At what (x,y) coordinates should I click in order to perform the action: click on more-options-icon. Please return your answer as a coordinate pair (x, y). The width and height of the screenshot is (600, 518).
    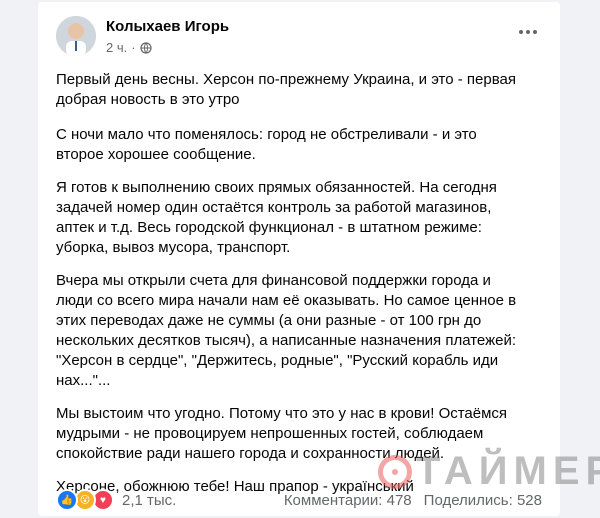
    Looking at the image, I should click on (528, 32).